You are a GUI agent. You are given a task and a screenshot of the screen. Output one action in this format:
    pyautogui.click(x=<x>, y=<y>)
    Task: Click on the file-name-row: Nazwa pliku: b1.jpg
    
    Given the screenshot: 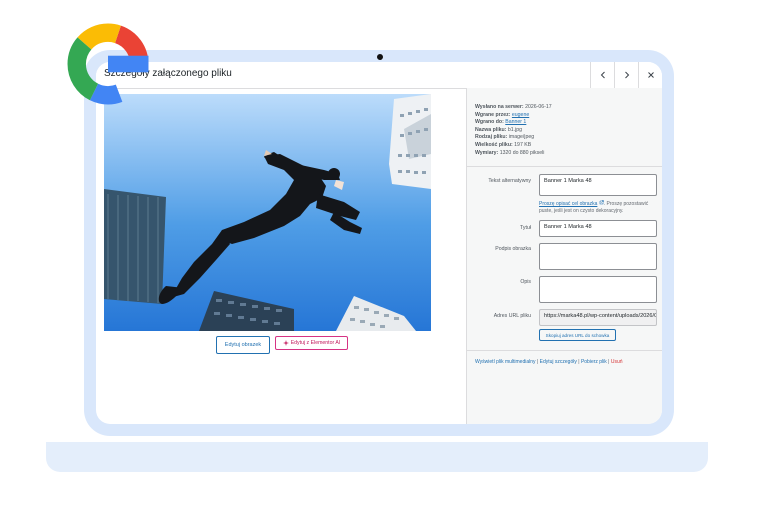 What is the action you would take?
    pyautogui.click(x=499, y=129)
    